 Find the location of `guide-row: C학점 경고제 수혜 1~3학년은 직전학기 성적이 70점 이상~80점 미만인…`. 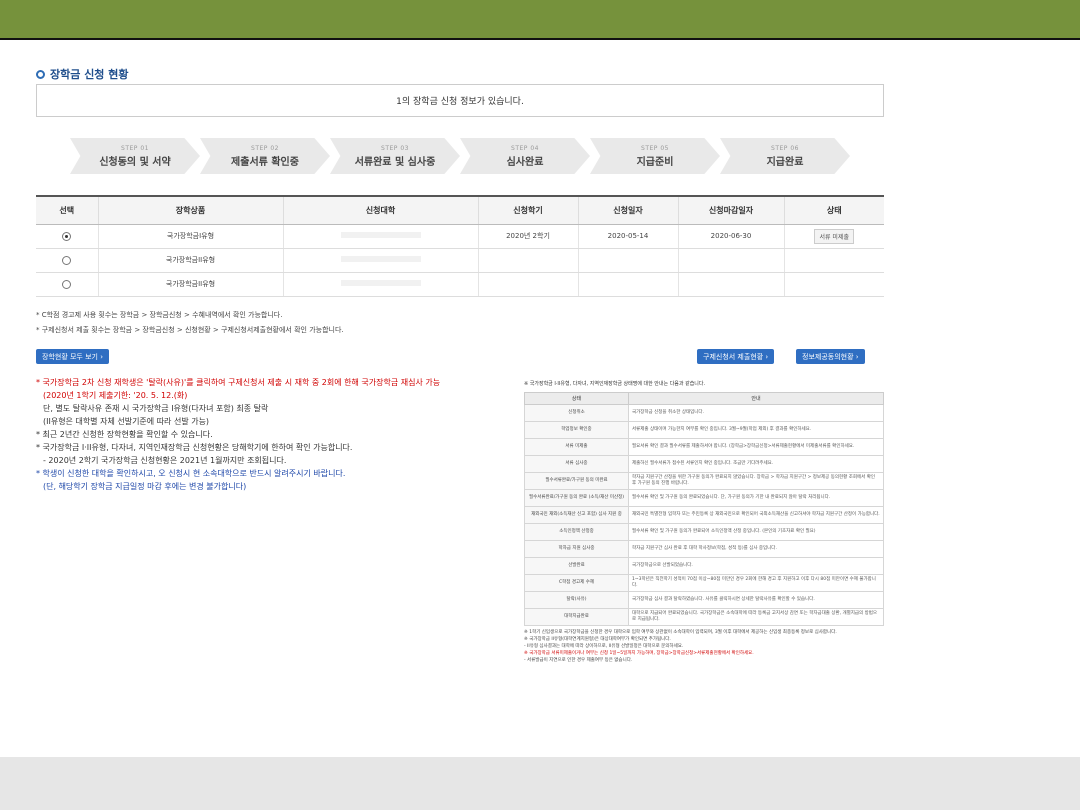

guide-row: C학점 경고제 수혜 1~3학년은 직전학기 성적이 70점 이상~80점 미만인… is located at coordinates (704, 583).